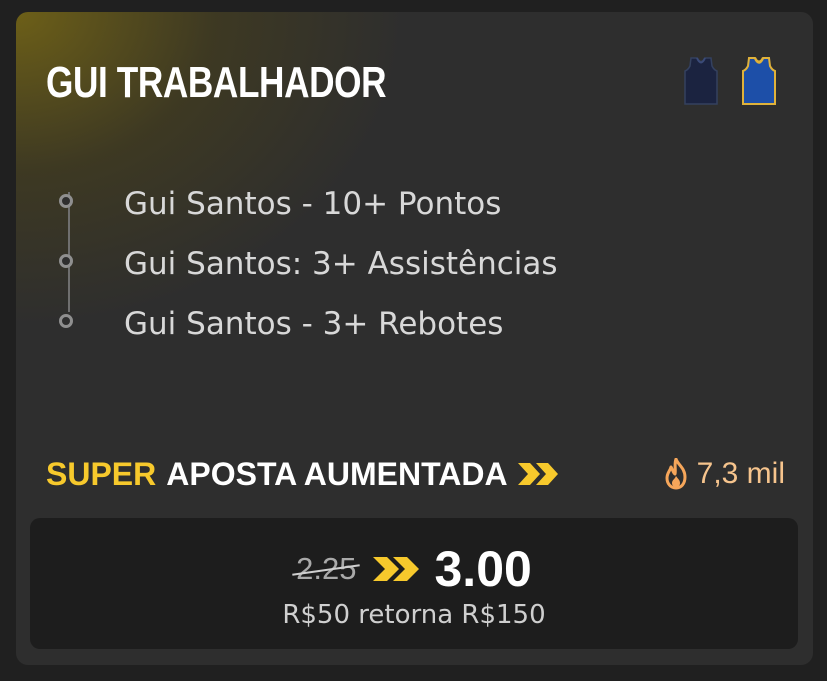 This screenshot has height=681, width=827. I want to click on leg-label: Gui Santos - 10+ Pontos, so click(313, 204).